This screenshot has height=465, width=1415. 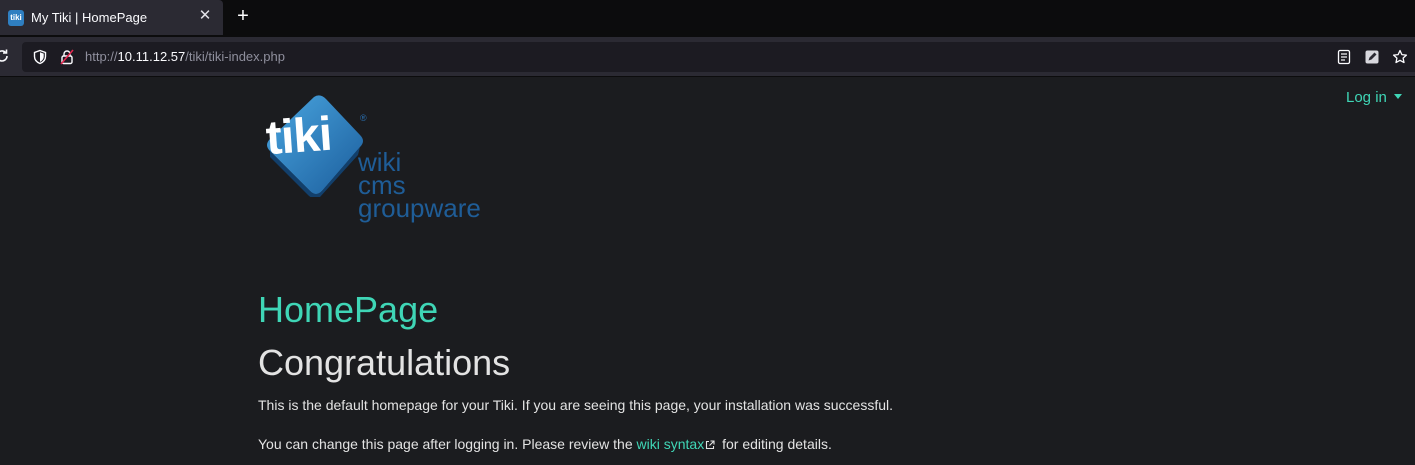 I want to click on url-text: http://10.11.12.57/tiki/tiki-index.php, so click(x=185, y=56).